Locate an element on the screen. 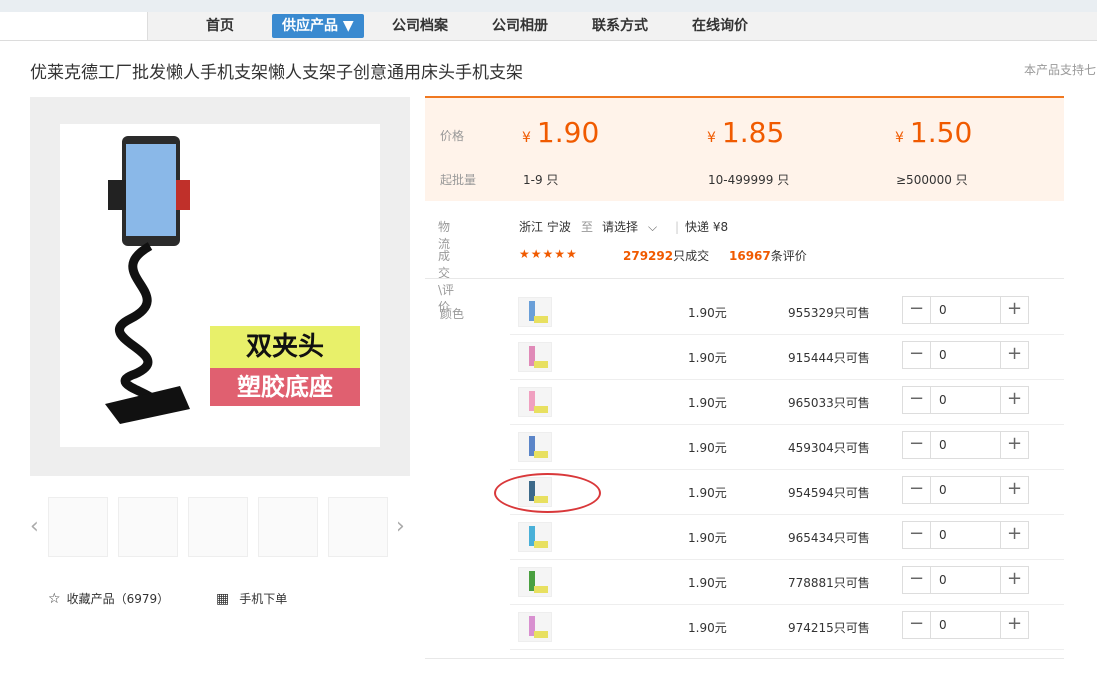  mobile-order-label: 手机下单 is located at coordinates (263, 599).